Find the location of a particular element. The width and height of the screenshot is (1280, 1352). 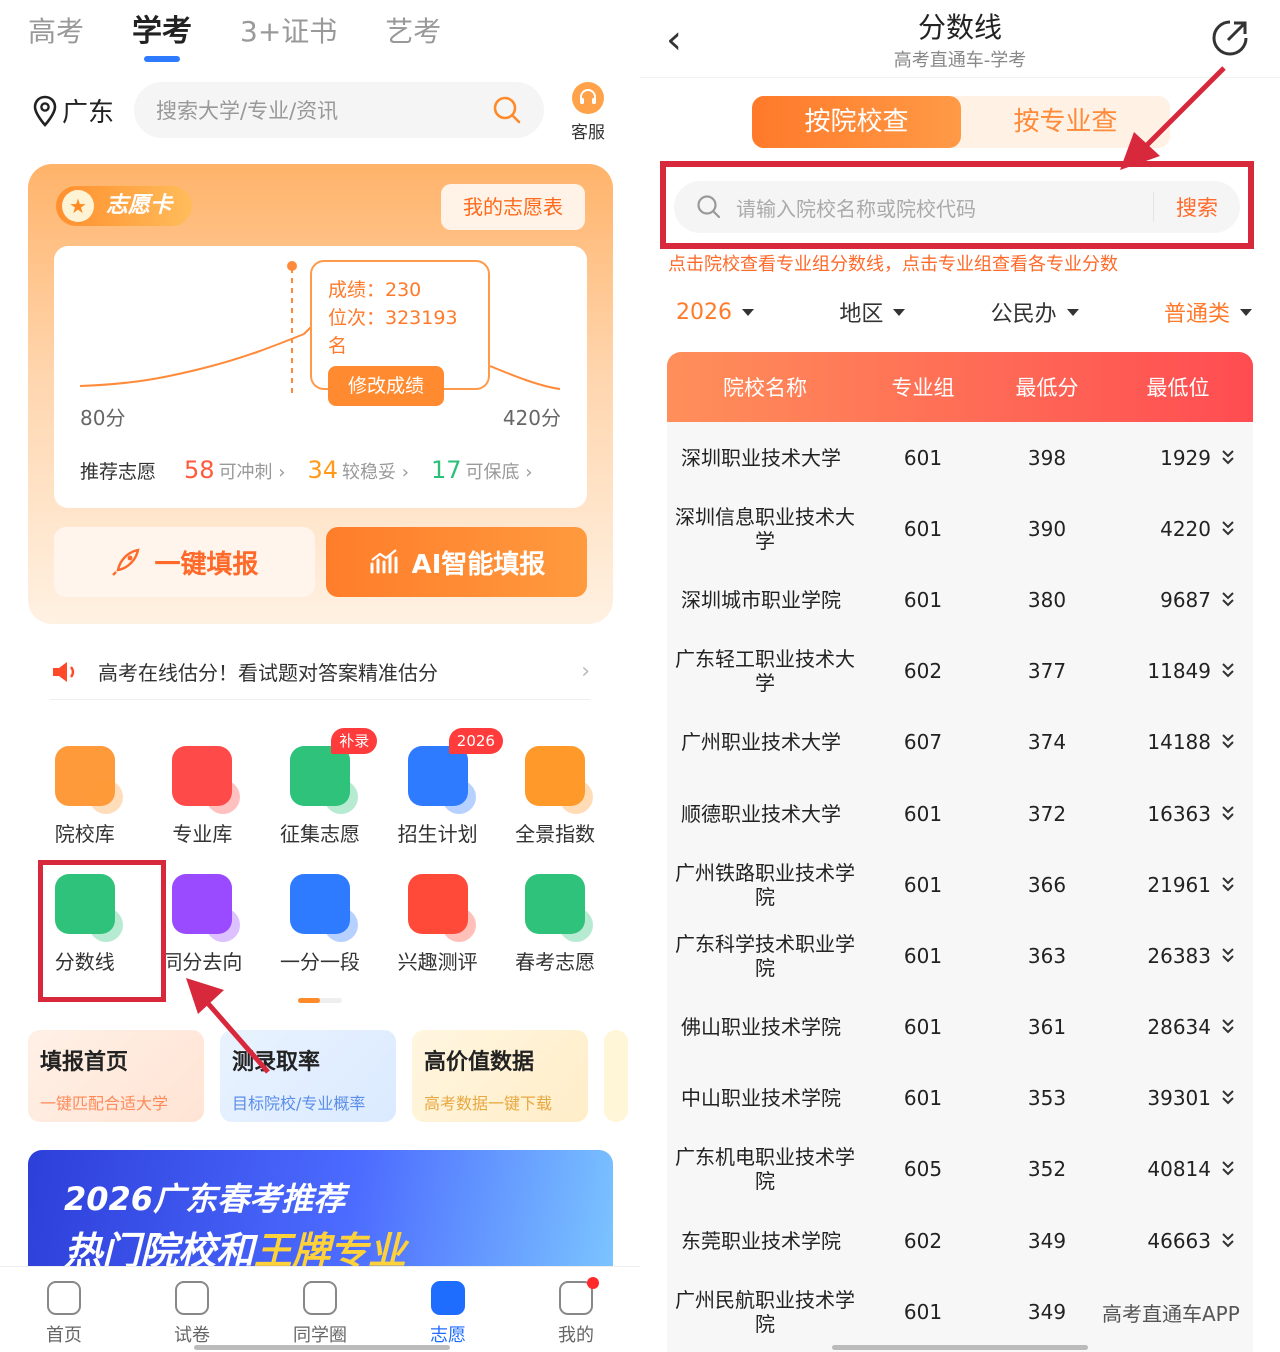

highlight-box-score-line is located at coordinates (102, 931).